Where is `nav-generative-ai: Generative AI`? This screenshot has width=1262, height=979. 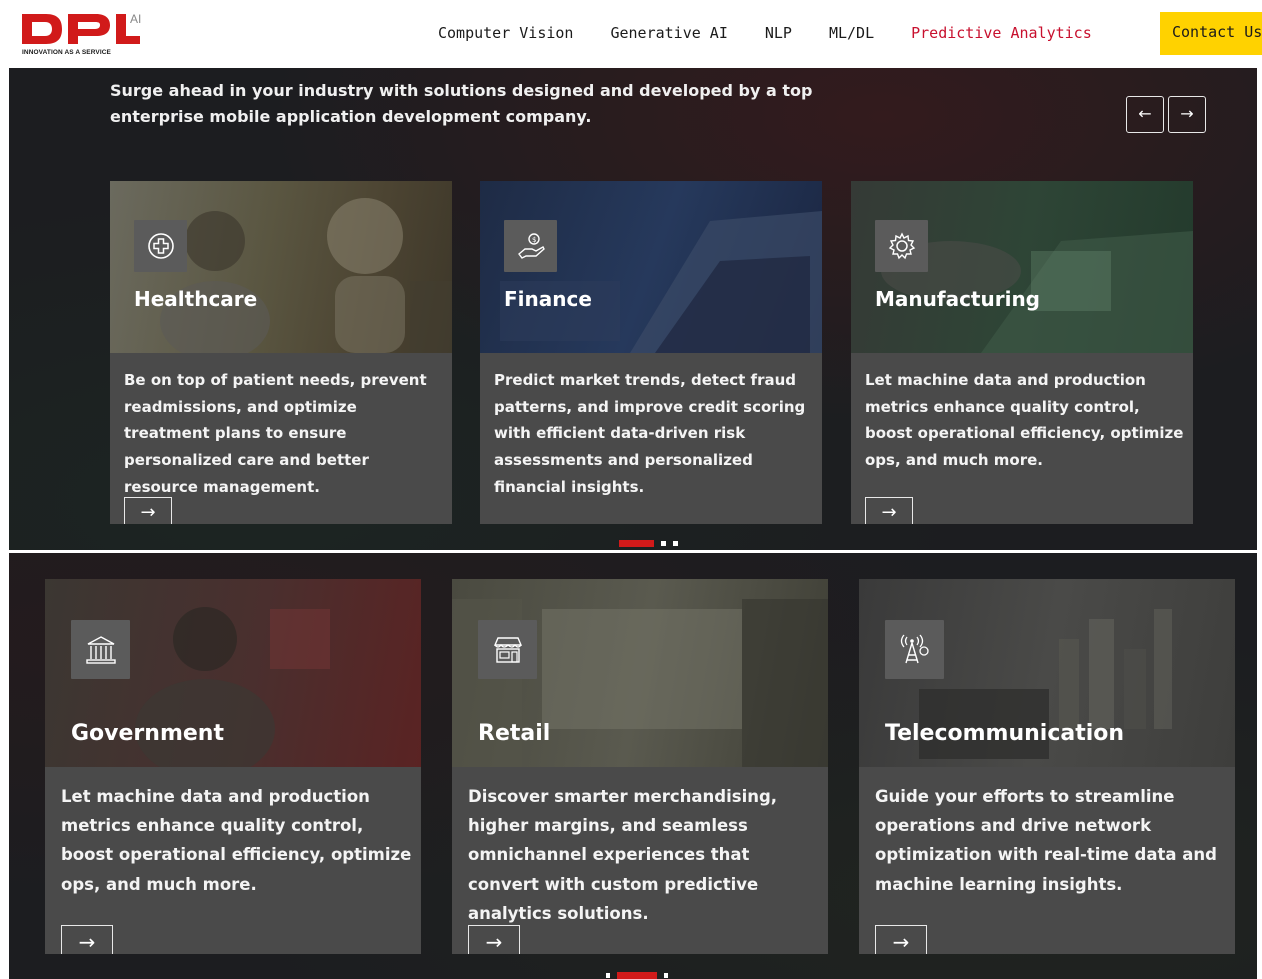 nav-generative-ai: Generative AI is located at coordinates (668, 33).